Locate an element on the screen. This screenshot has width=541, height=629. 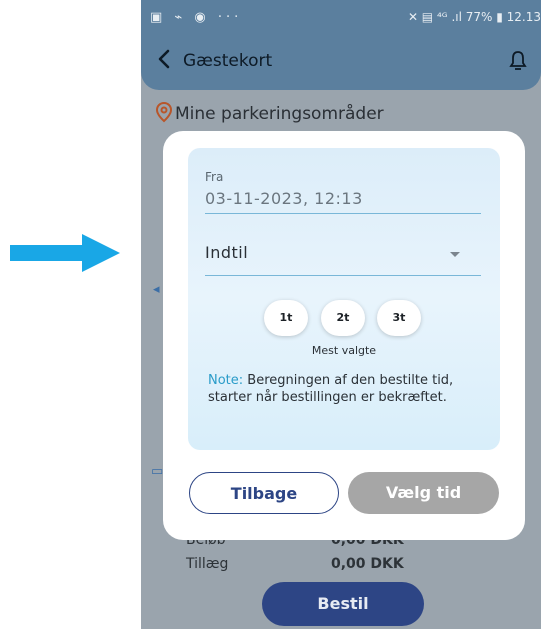
surcharge-value: 0,00 DKK is located at coordinates (367, 564).